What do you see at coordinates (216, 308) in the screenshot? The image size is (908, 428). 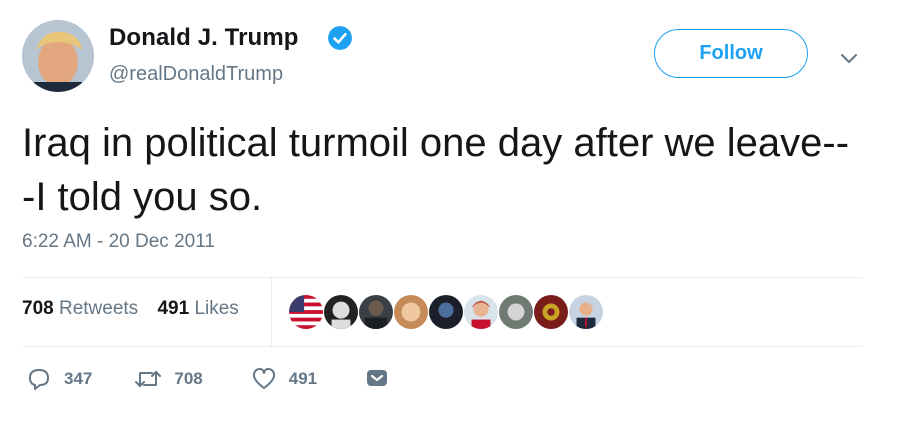 I see `likes-label: Likes` at bounding box center [216, 308].